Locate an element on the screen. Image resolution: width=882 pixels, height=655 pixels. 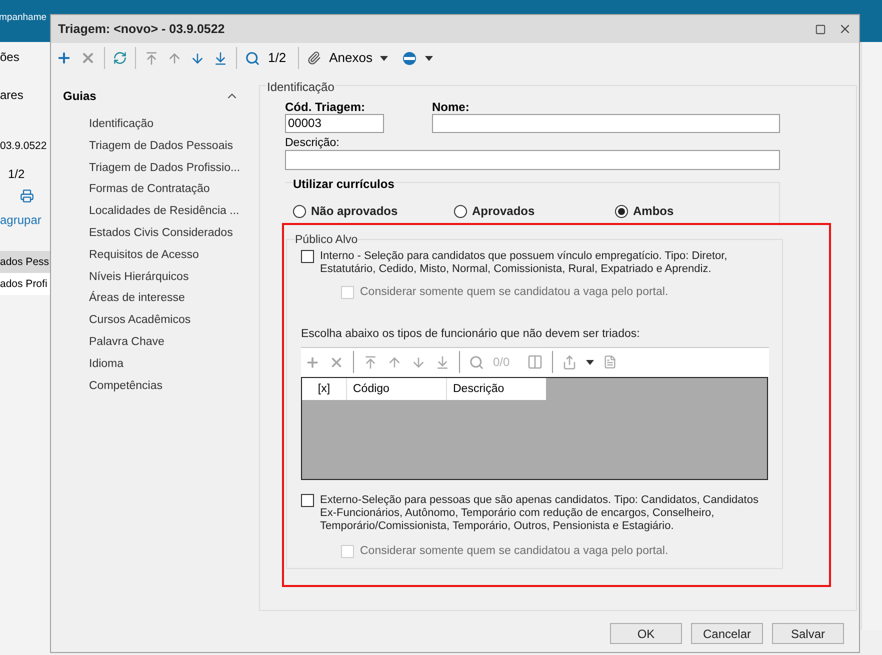
sidebar-item: Requisitos de Acesso is located at coordinates (174, 255).